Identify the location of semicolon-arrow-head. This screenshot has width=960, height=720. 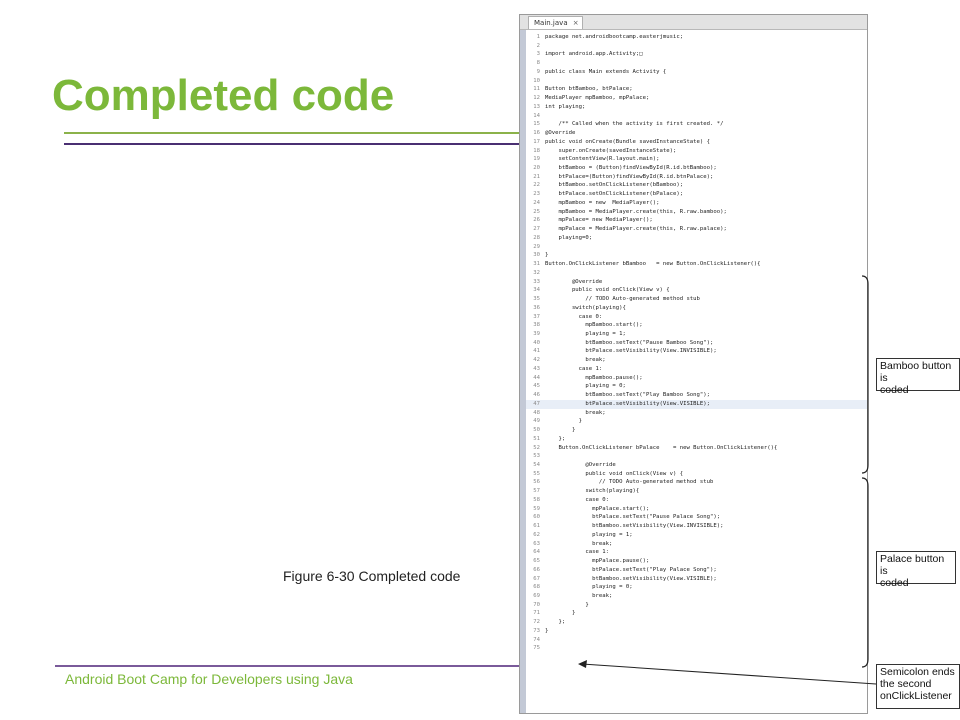
(582, 664).